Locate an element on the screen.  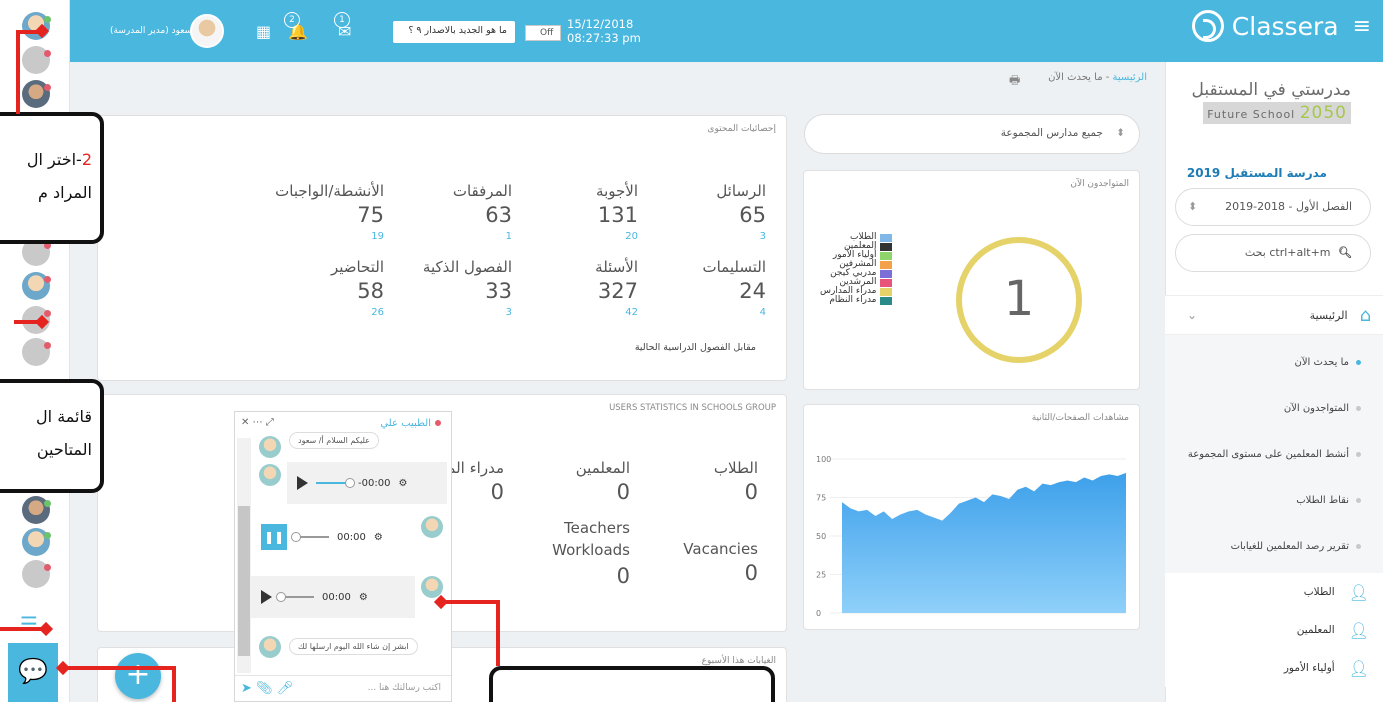
submenu-item-active-teachers: أنشط المعلمين على مستوى المجموعة is located at coordinates (1274, 454).